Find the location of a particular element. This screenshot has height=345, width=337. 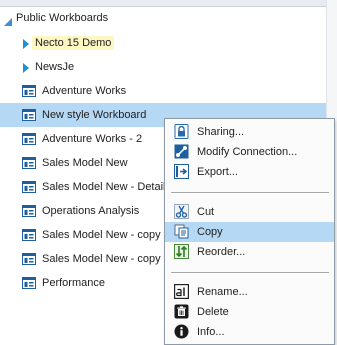

menu-item-copy: Copy is located at coordinates (249, 232).